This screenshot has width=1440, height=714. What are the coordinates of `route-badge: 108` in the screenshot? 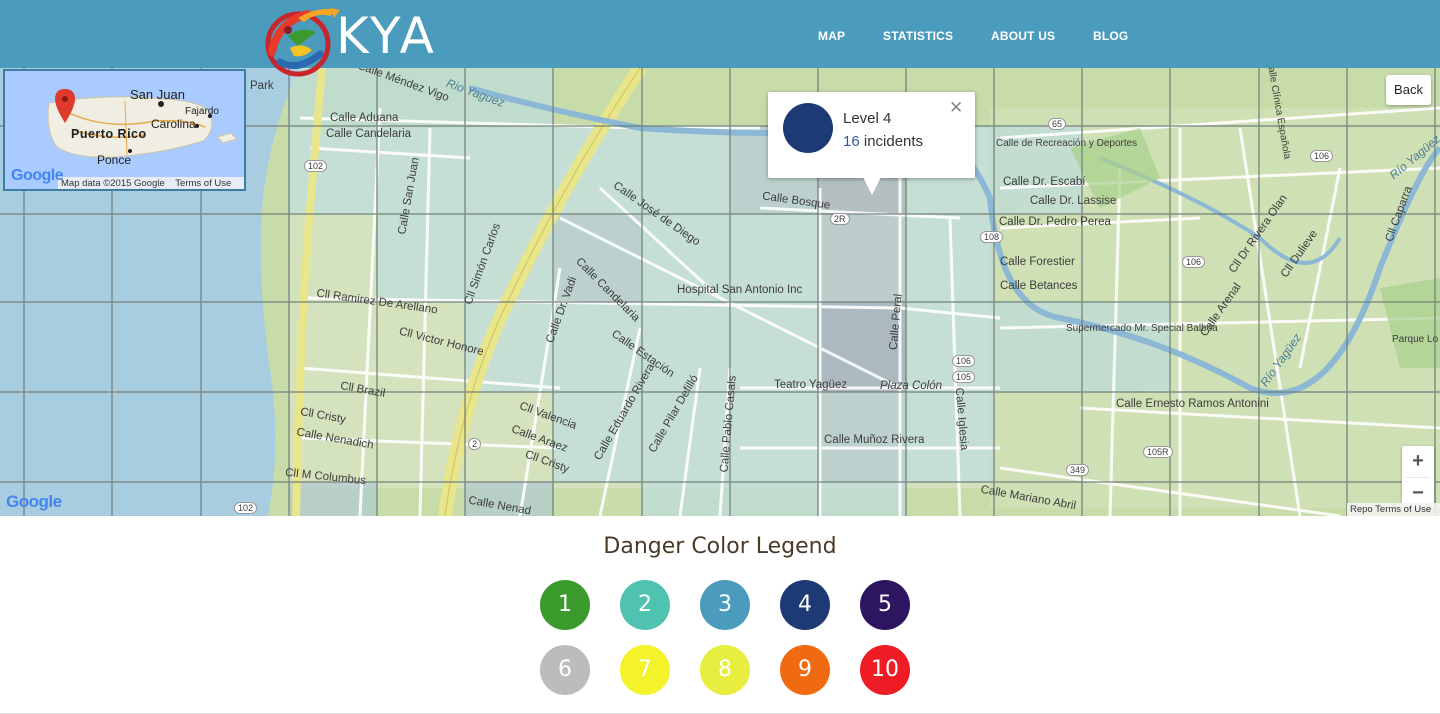 It's located at (992, 237).